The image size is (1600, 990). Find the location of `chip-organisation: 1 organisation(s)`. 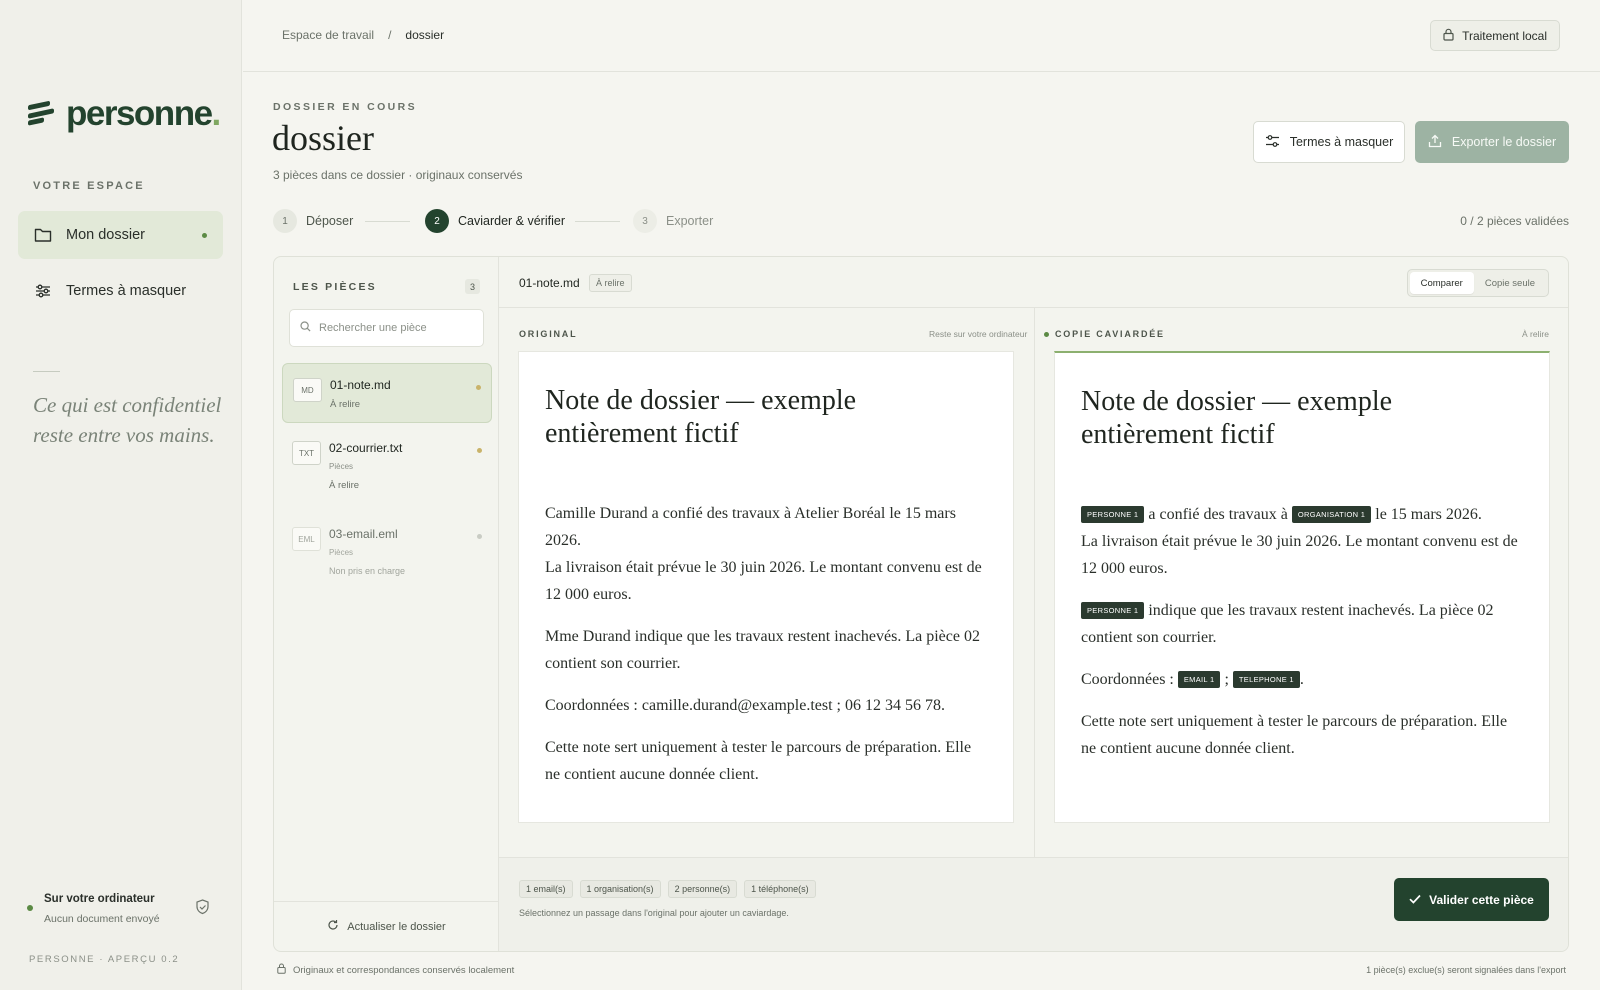

chip-organisation: 1 organisation(s) is located at coordinates (620, 889).